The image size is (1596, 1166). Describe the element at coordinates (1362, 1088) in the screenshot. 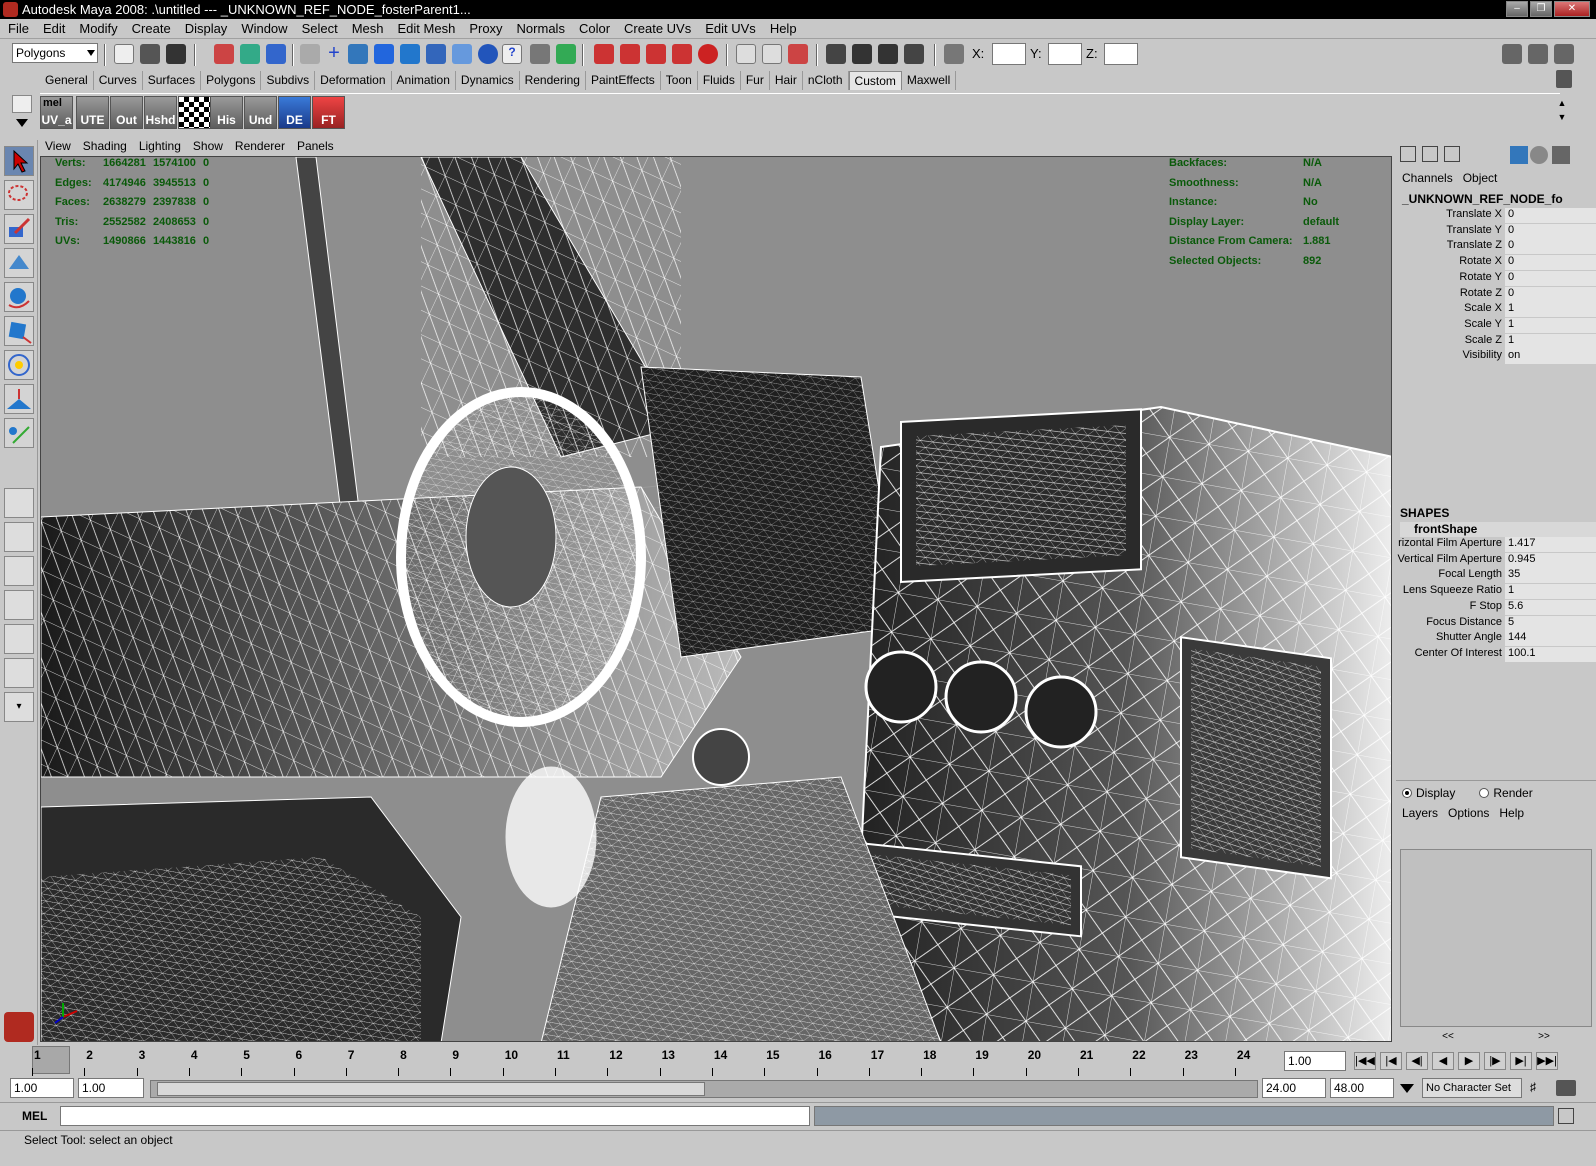

I see `end-time-field: 48.00` at that location.